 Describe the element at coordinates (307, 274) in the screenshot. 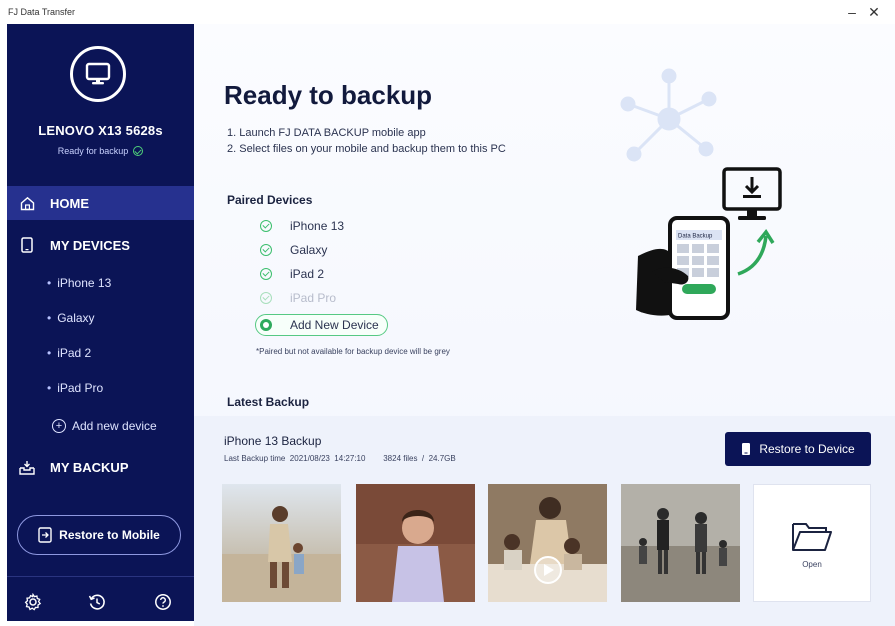

I see `paired-device-label: iPad 2` at that location.